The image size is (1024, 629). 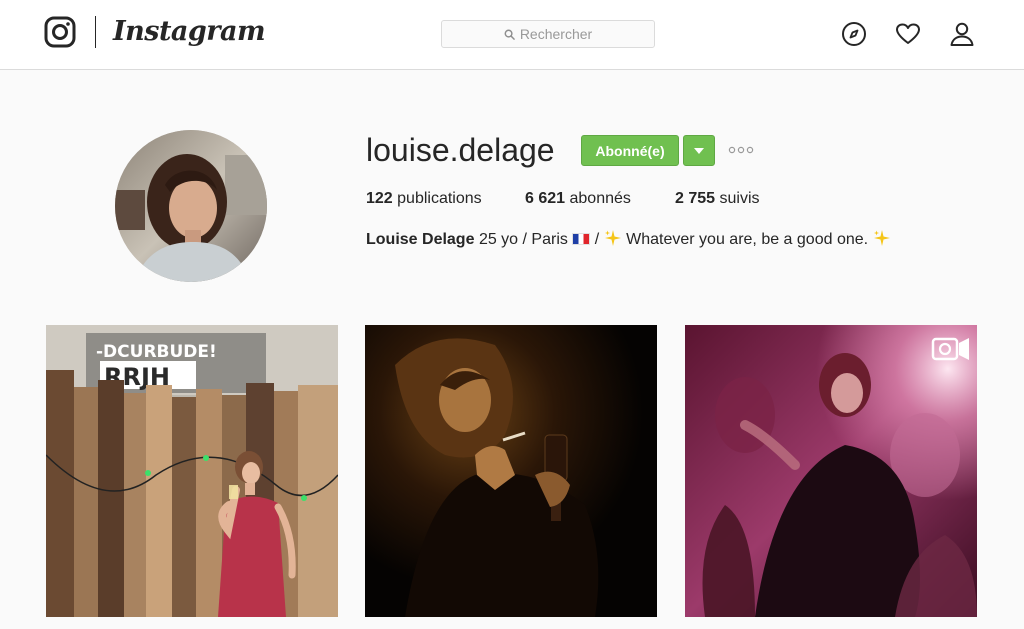 What do you see at coordinates (747, 239) in the screenshot?
I see `bio-text-part2: Whatever you are, be a good one.` at bounding box center [747, 239].